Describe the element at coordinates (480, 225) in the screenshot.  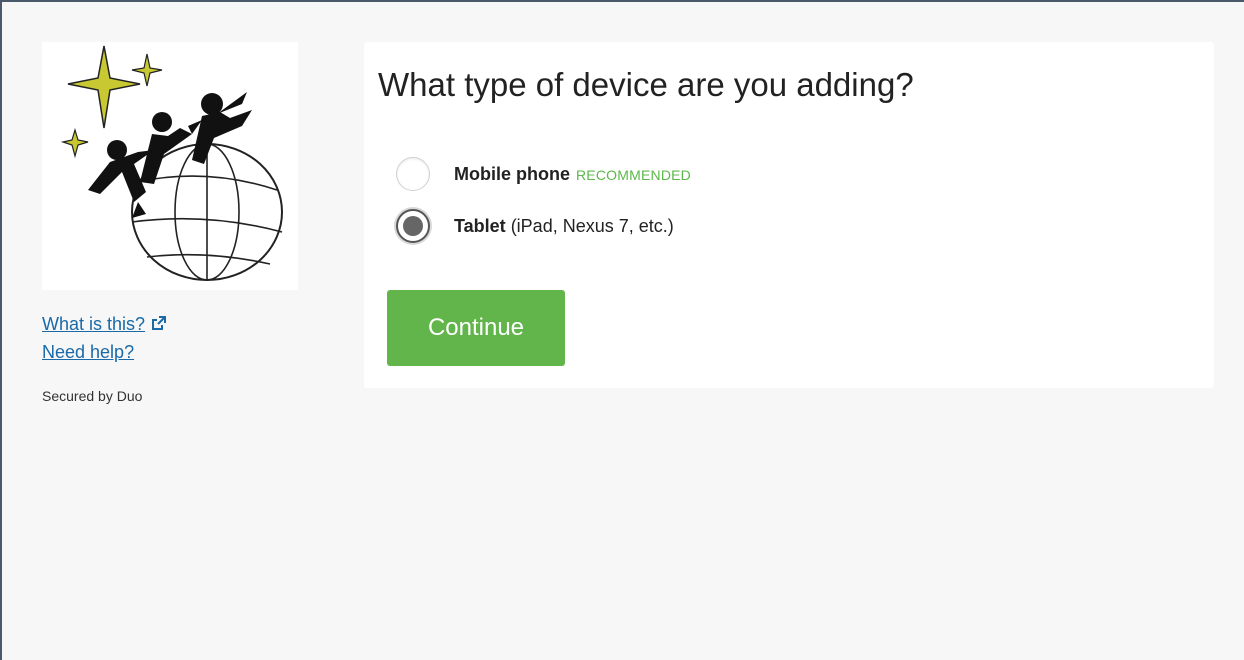
I see `tablet-text: Tablet` at that location.